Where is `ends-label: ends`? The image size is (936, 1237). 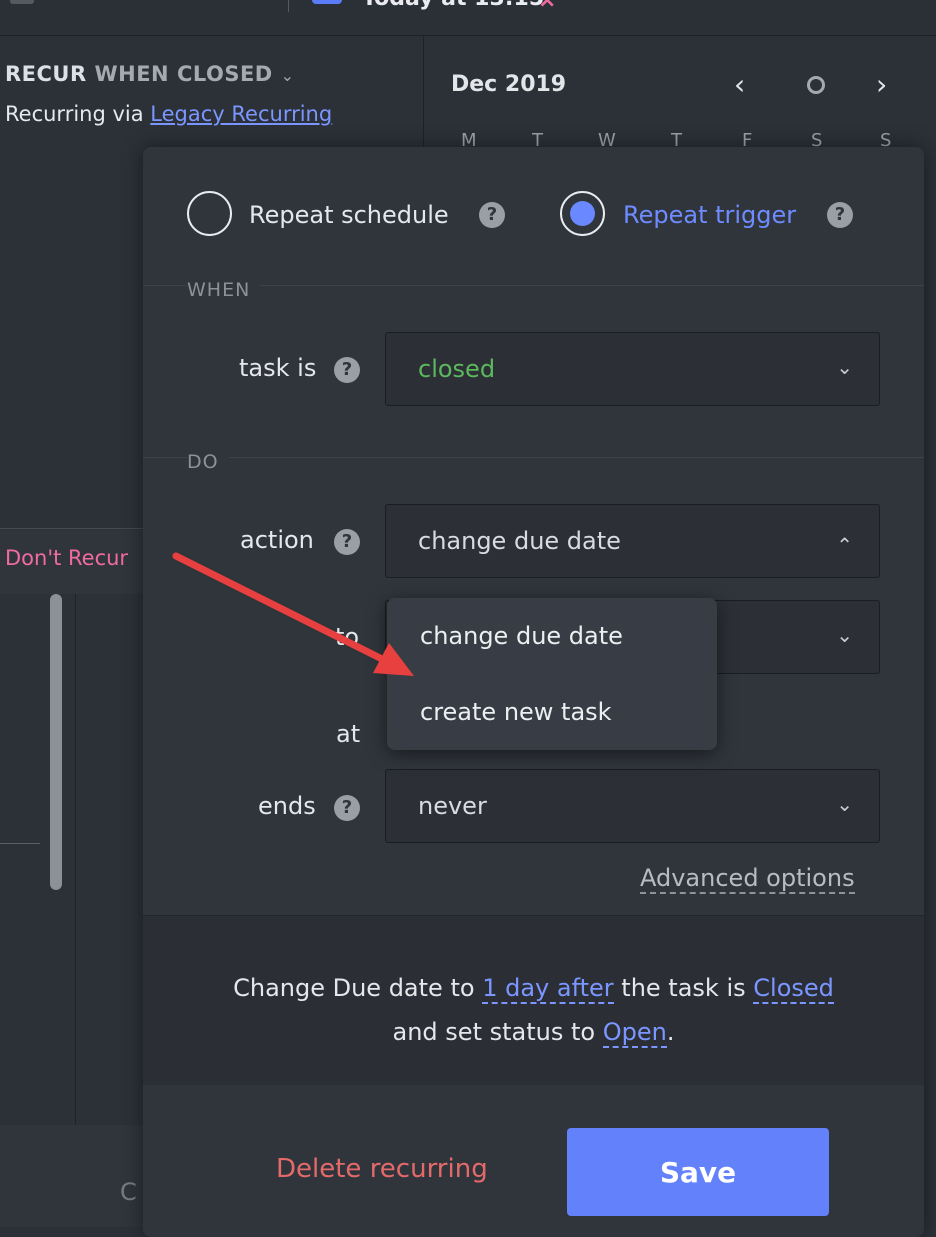
ends-label: ends is located at coordinates (287, 806).